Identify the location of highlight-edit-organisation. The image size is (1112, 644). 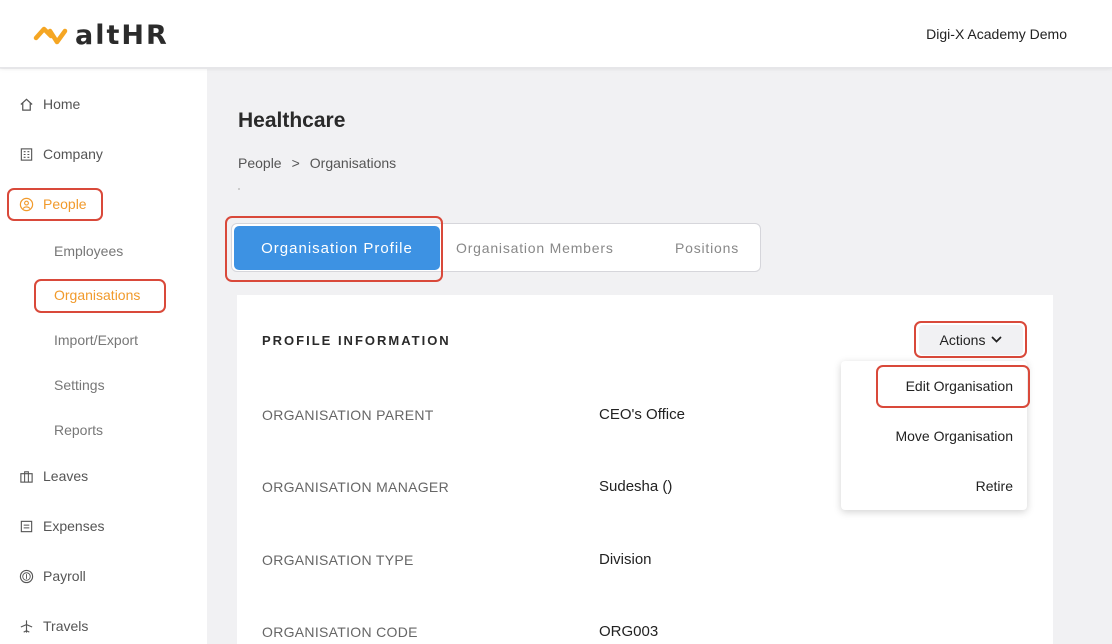
(953, 386).